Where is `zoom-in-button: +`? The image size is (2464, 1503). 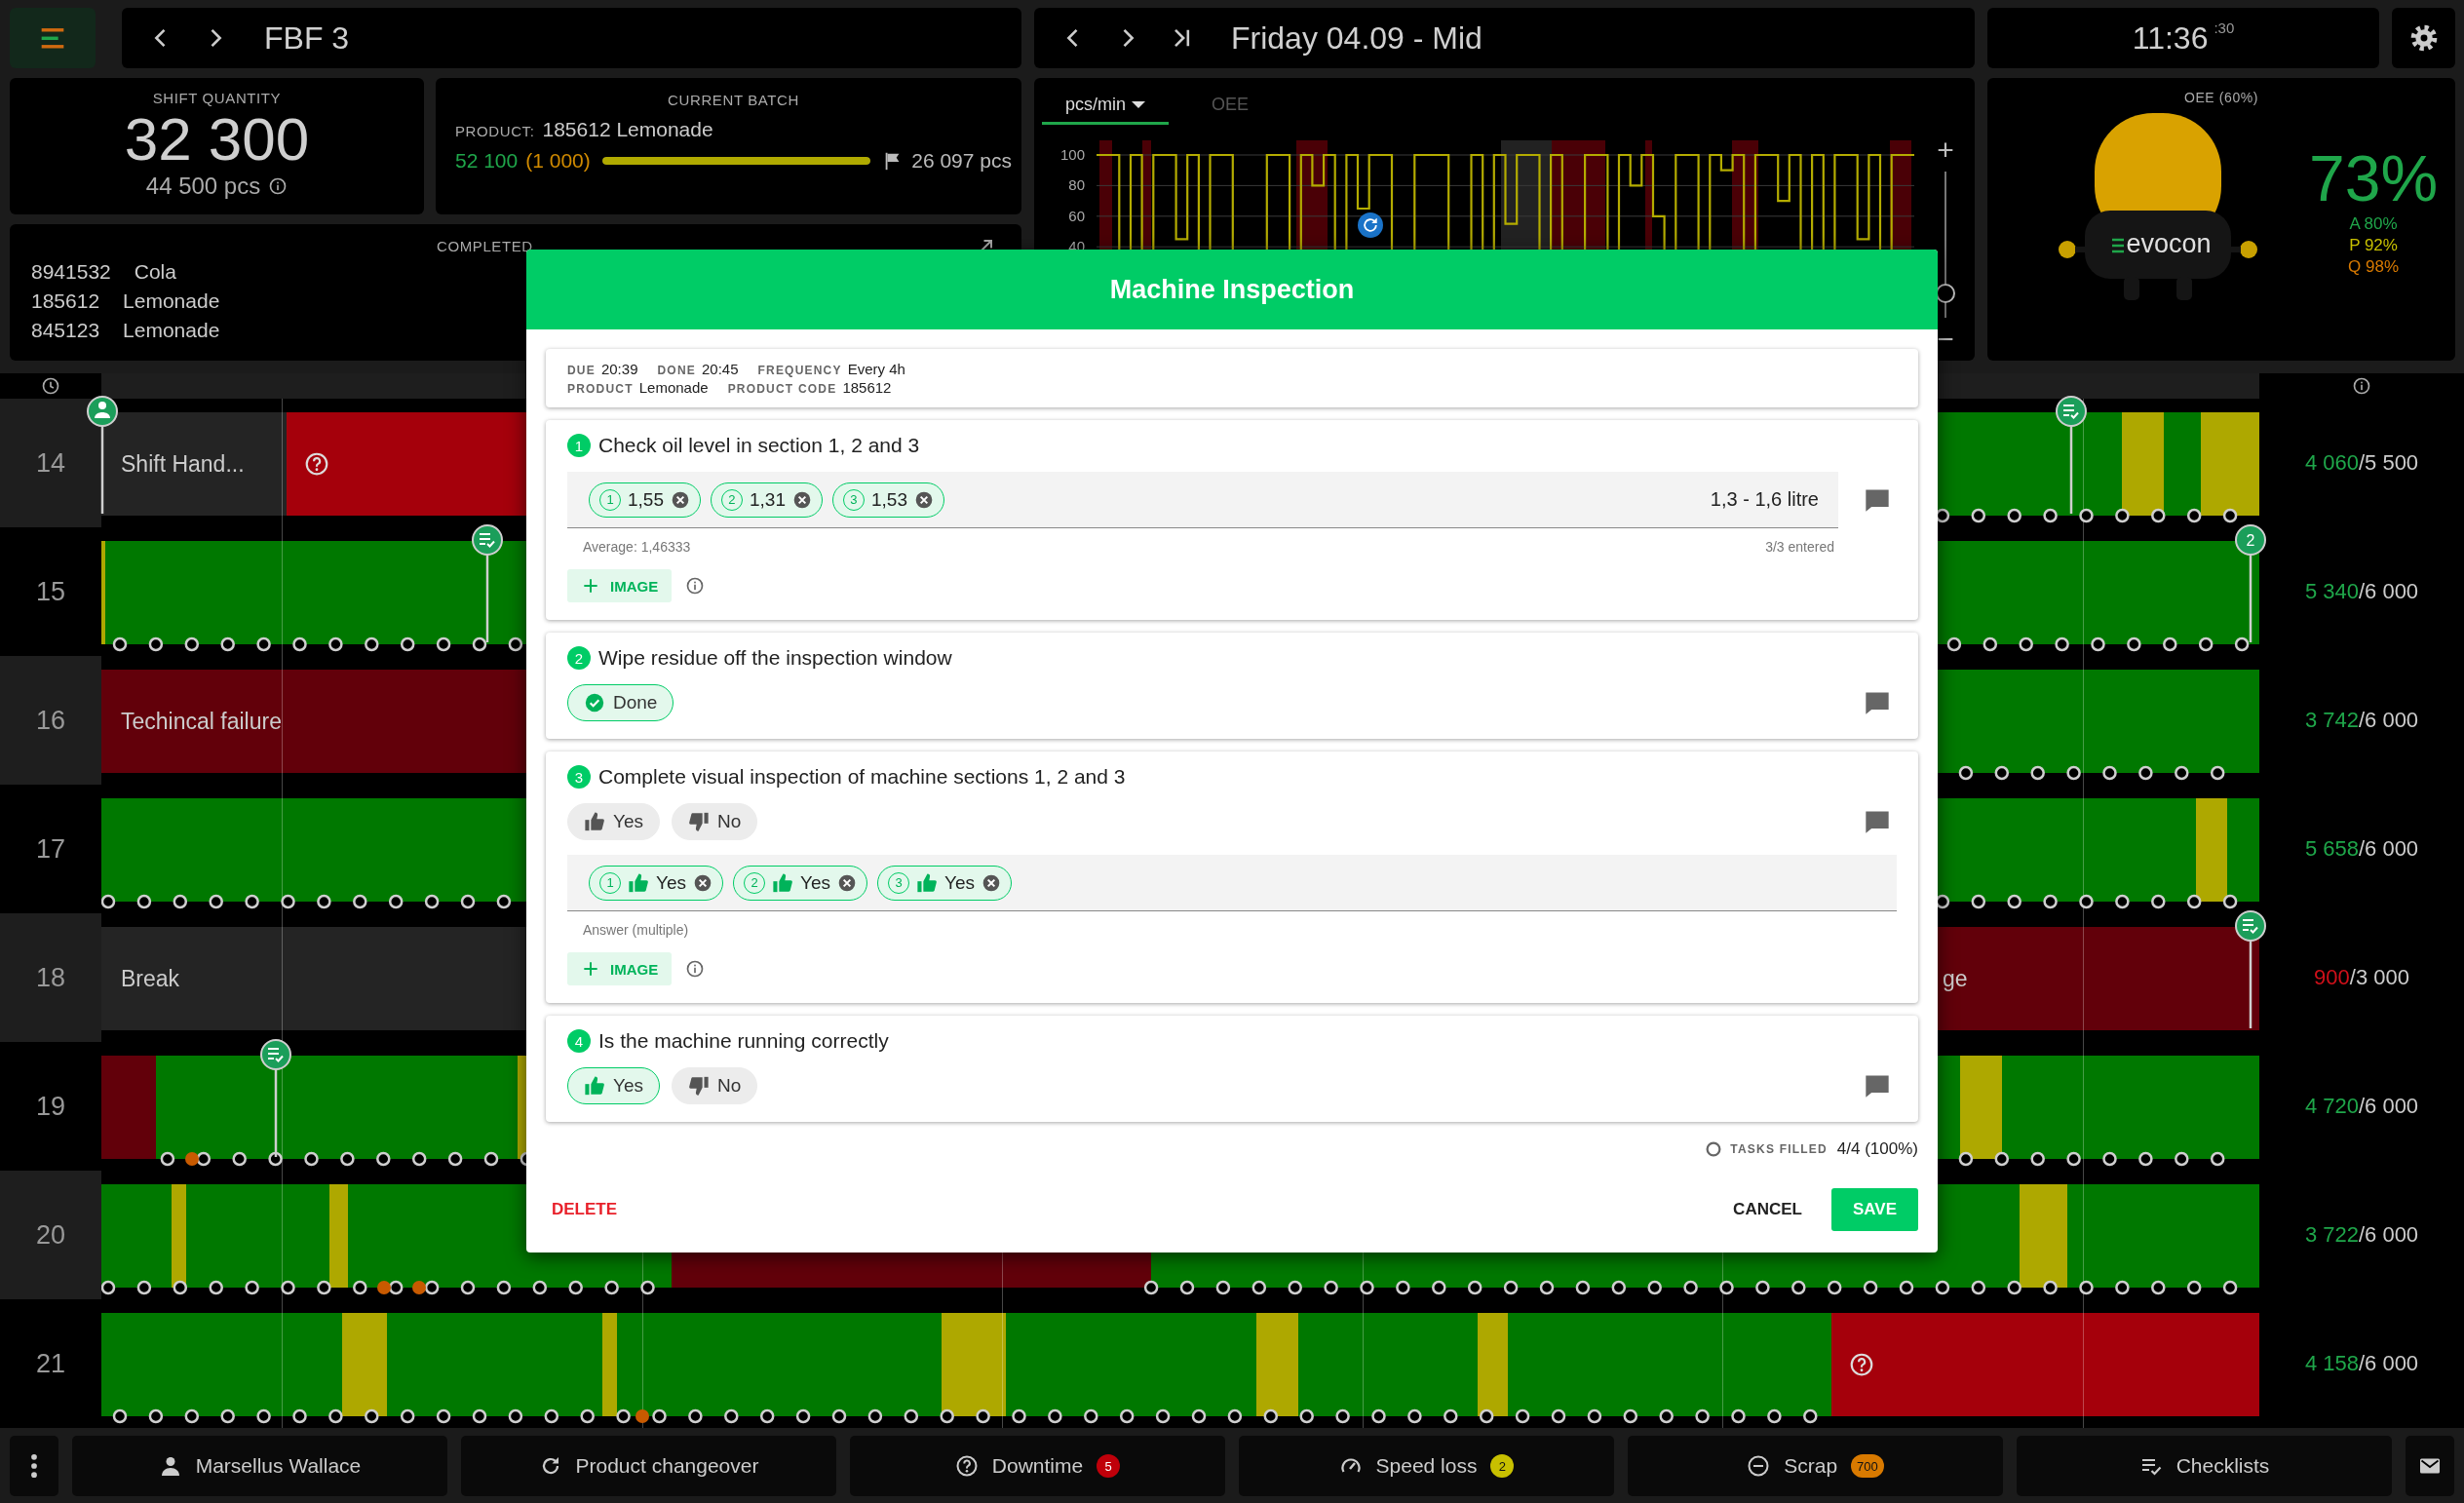 zoom-in-button: + is located at coordinates (1945, 150).